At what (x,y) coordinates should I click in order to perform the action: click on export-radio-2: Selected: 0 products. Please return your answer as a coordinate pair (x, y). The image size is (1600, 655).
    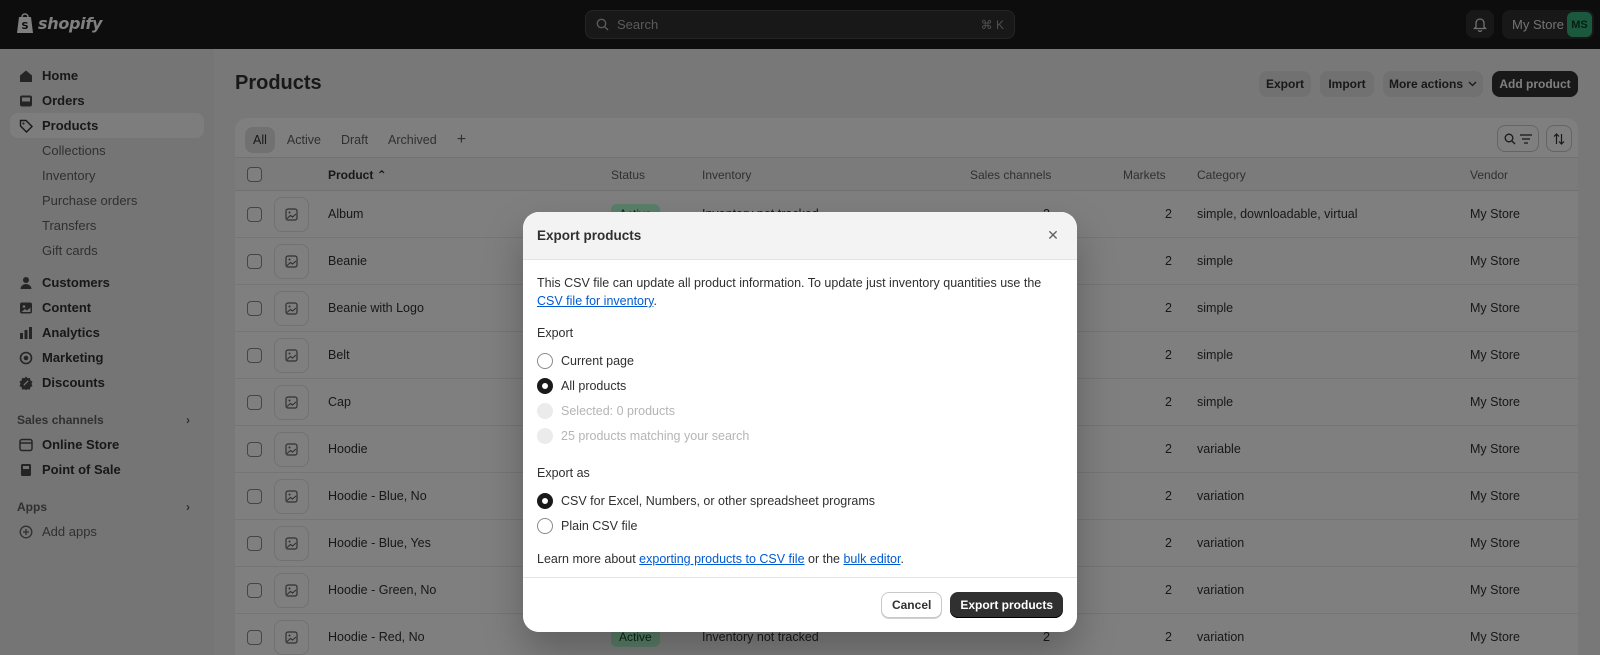
    Looking at the image, I should click on (800, 410).